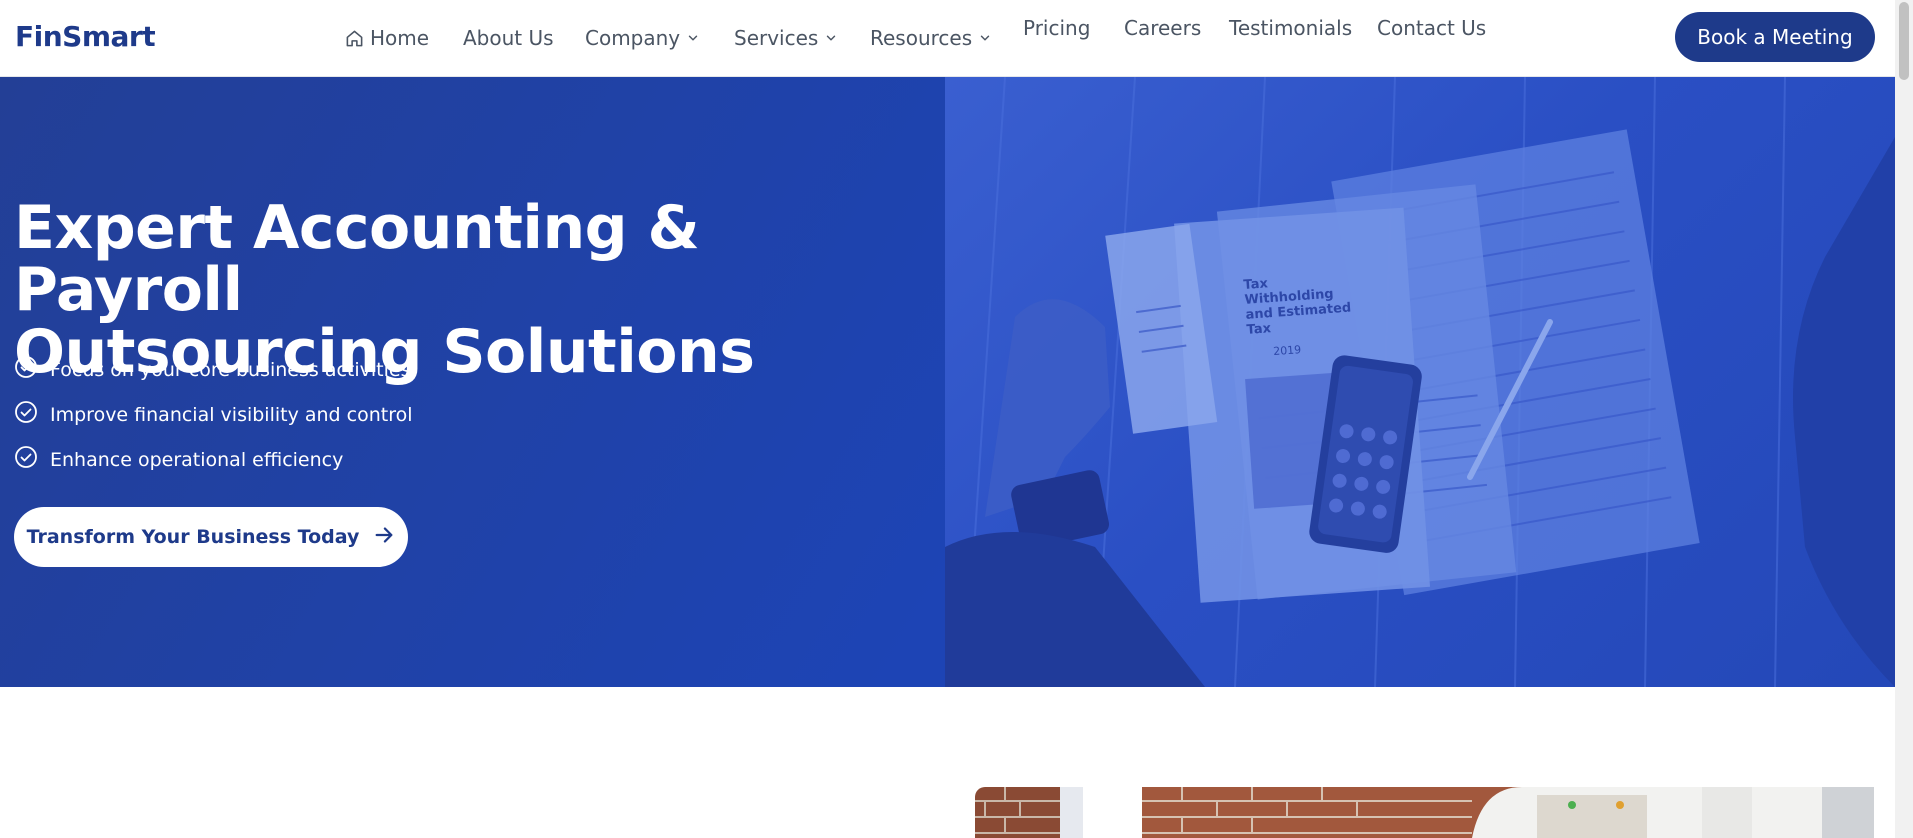  What do you see at coordinates (1775, 37) in the screenshot?
I see `book-meeting-button: Book a Meeting` at bounding box center [1775, 37].